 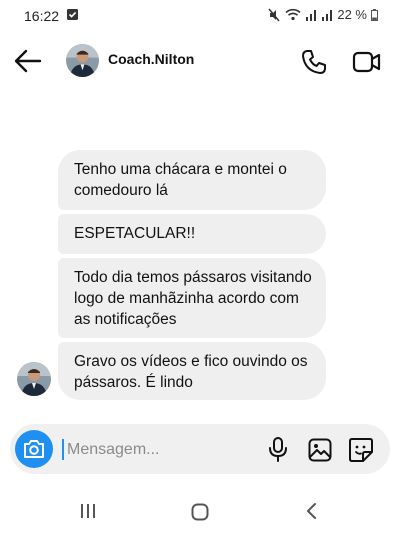 I want to click on status-bar: 16:22 22 %, so click(x=200, y=16).